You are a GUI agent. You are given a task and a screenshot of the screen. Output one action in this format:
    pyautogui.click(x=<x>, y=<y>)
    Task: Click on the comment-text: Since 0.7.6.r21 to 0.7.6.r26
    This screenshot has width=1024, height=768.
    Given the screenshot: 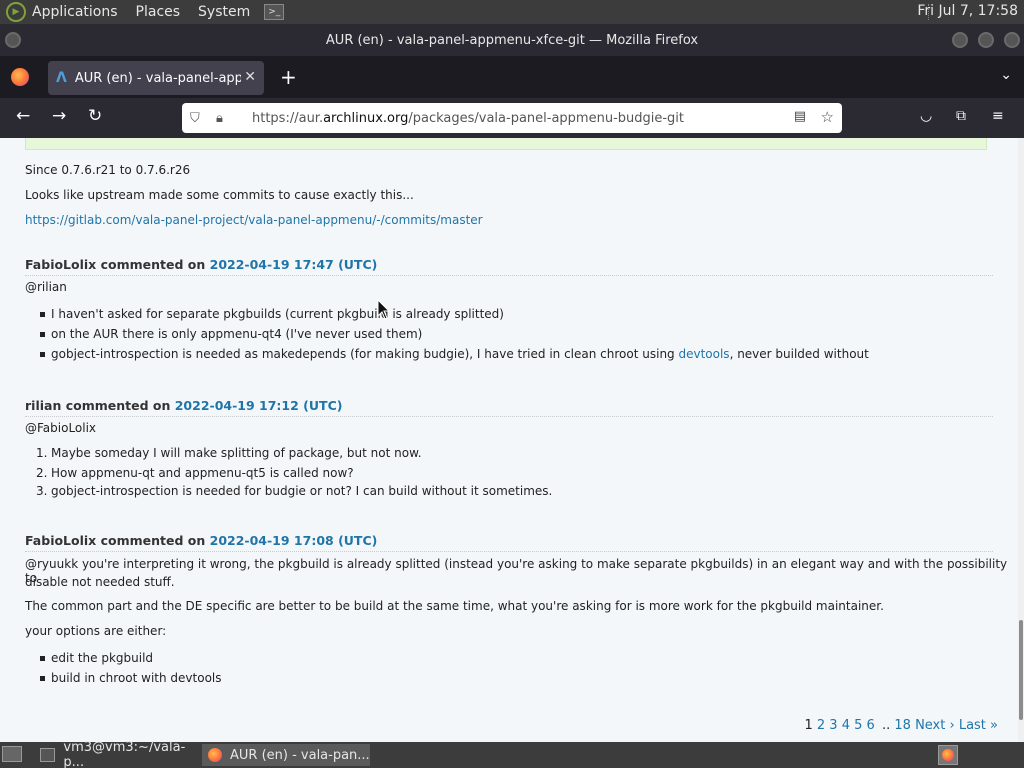 What is the action you would take?
    pyautogui.click(x=108, y=170)
    